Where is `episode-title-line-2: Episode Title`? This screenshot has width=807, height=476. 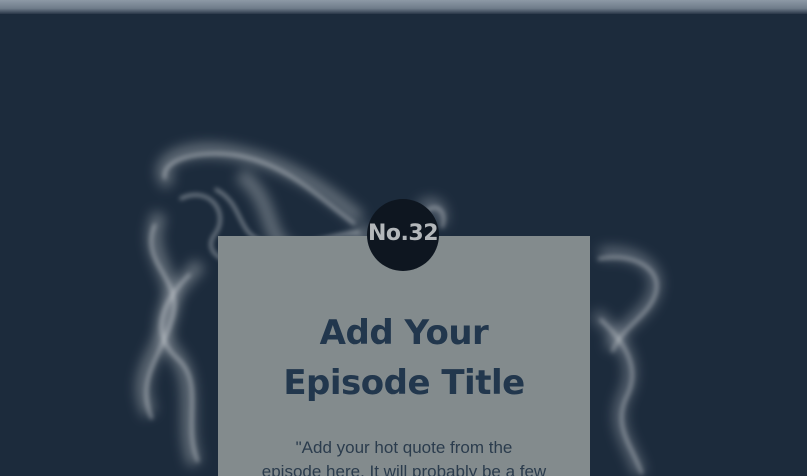
episode-title-line-2: Episode Title is located at coordinates (404, 383).